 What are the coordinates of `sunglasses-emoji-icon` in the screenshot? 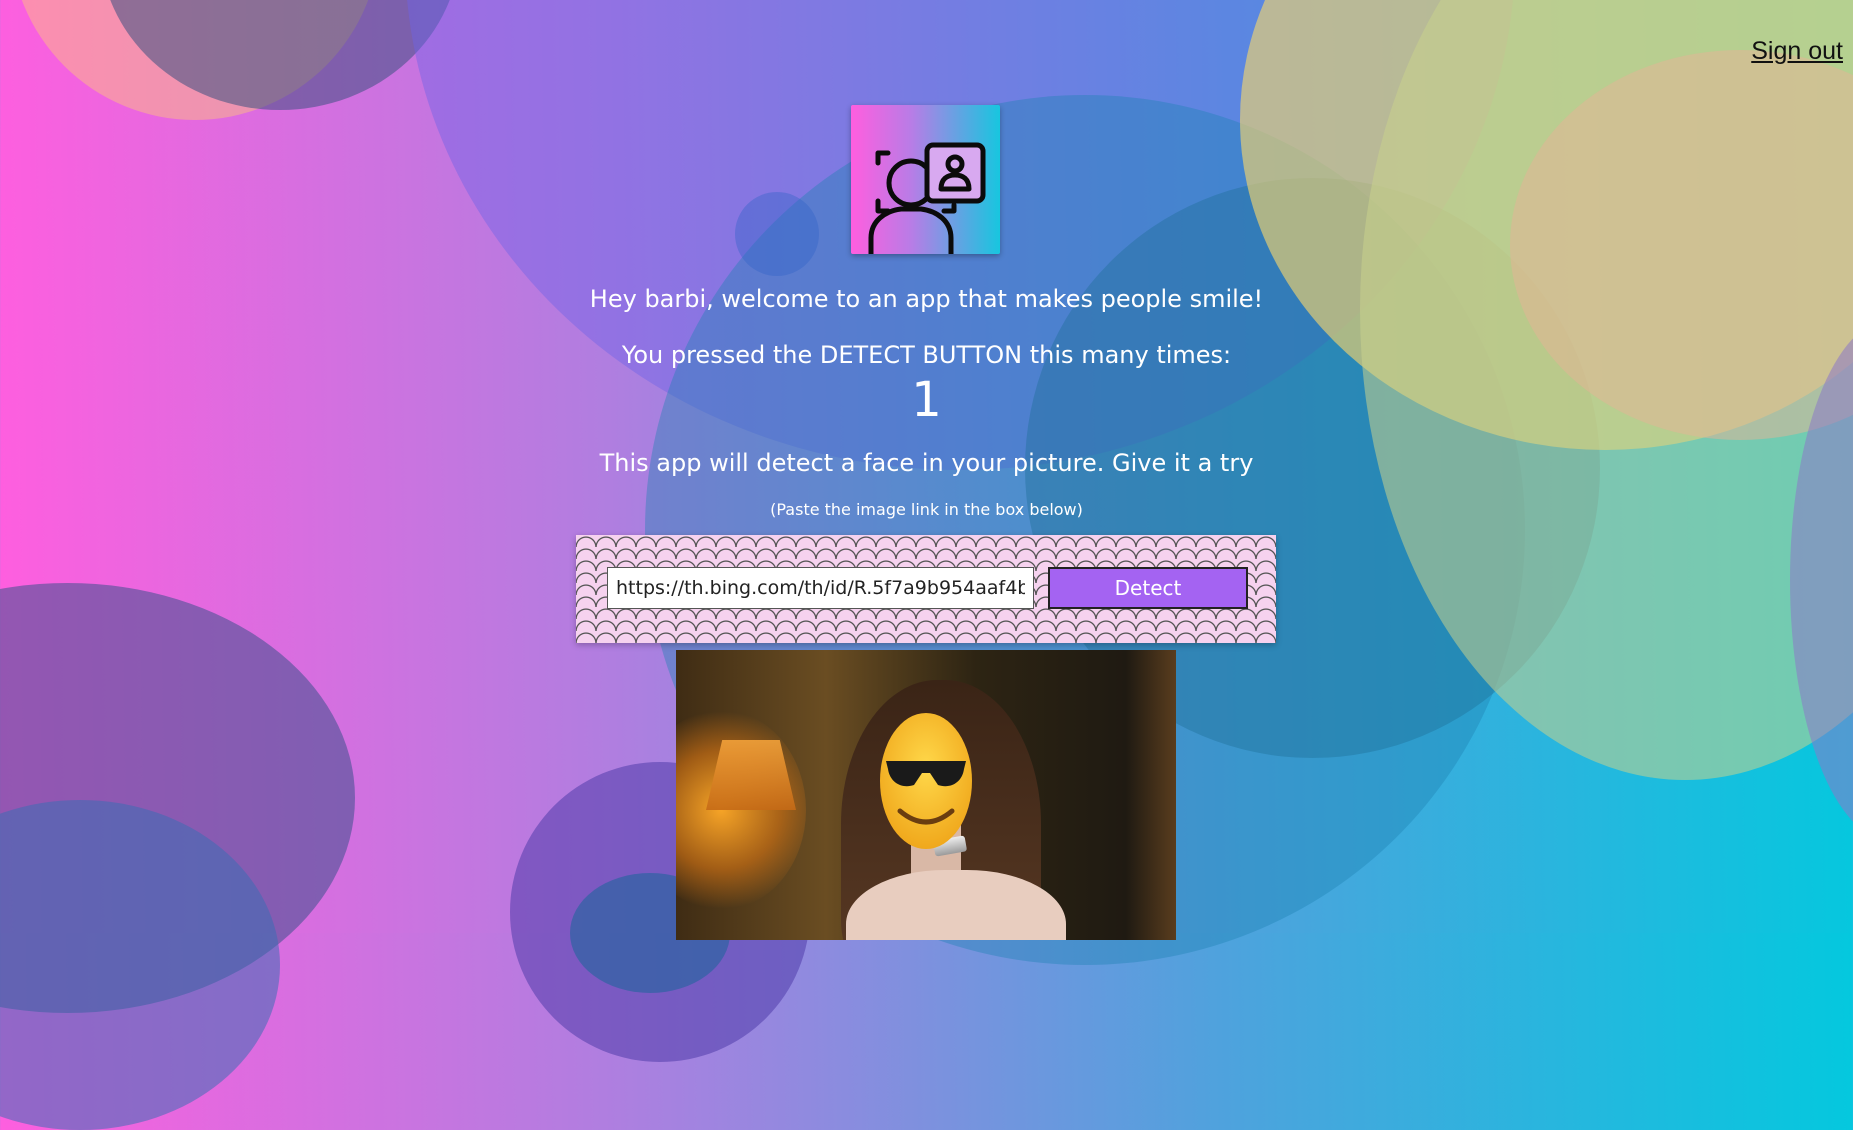 It's located at (926, 781).